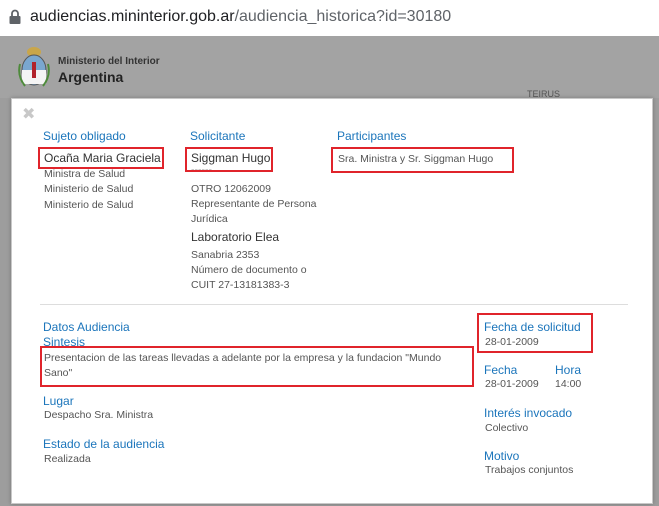 This screenshot has width=659, height=506. What do you see at coordinates (225, 255) in the screenshot?
I see `solicitante-address: Sanabria 2353` at bounding box center [225, 255].